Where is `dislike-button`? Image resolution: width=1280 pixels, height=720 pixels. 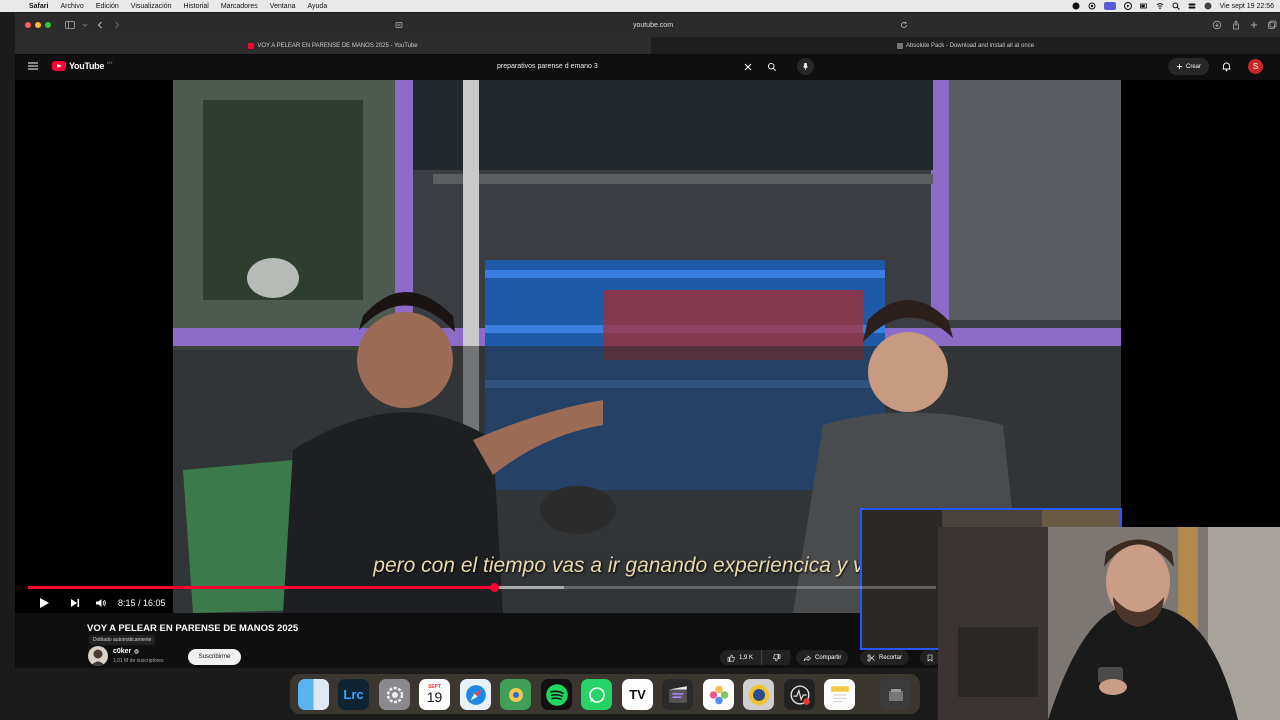 dislike-button is located at coordinates (776, 657).